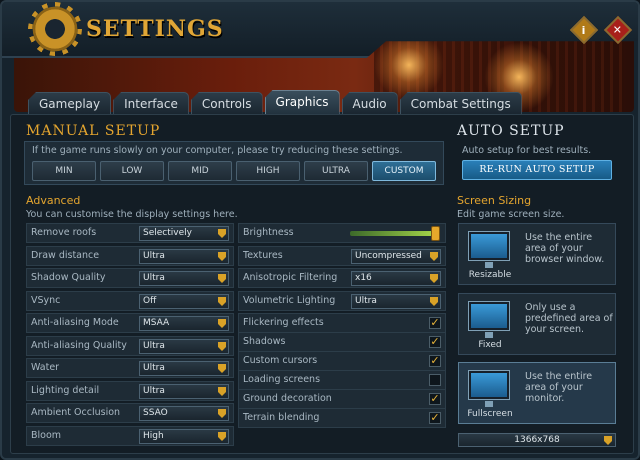  Describe the element at coordinates (184, 278) in the screenshot. I see `shadow-quality-dropdown: Ultra` at that location.